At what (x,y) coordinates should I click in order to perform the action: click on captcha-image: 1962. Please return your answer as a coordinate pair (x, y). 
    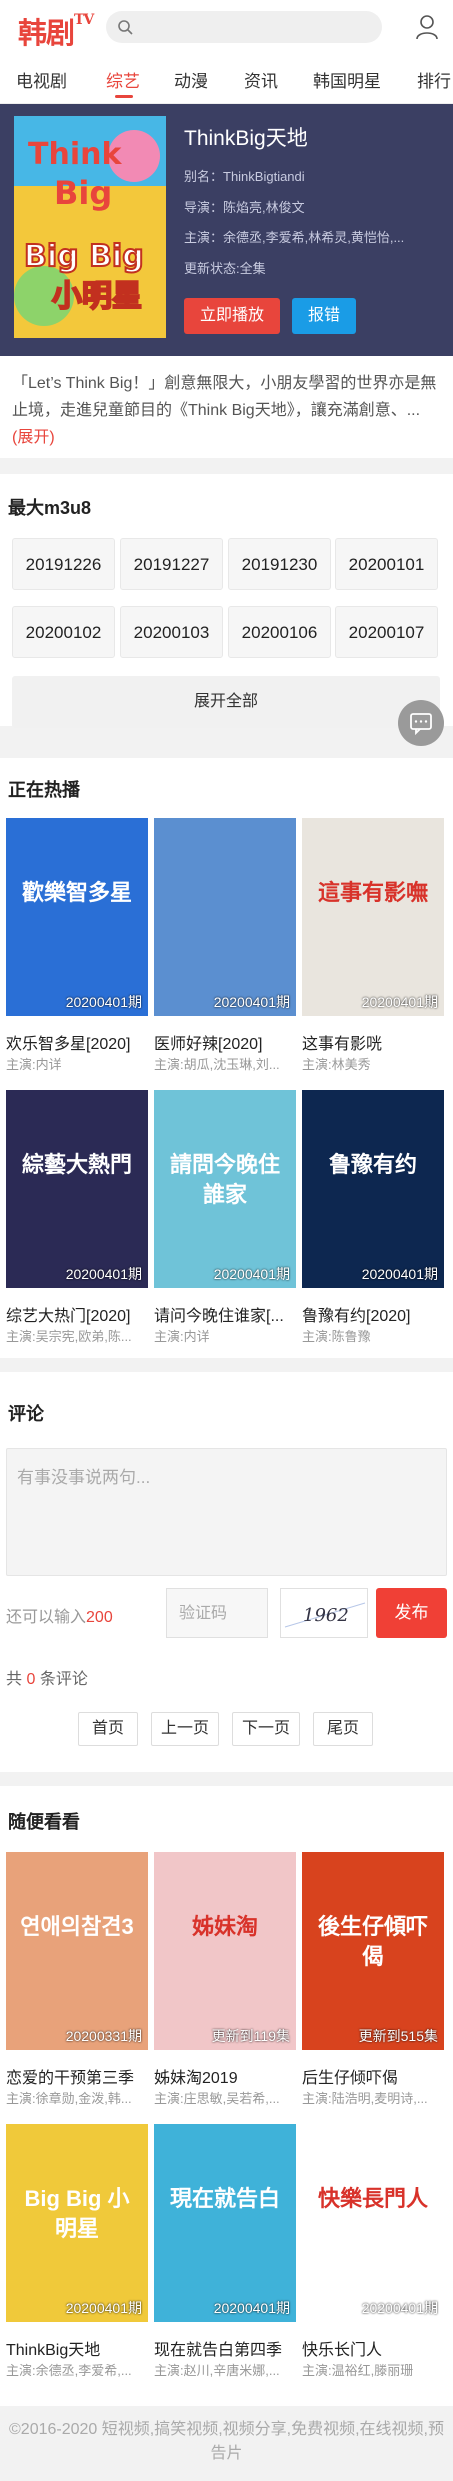
    Looking at the image, I should click on (324, 1613).